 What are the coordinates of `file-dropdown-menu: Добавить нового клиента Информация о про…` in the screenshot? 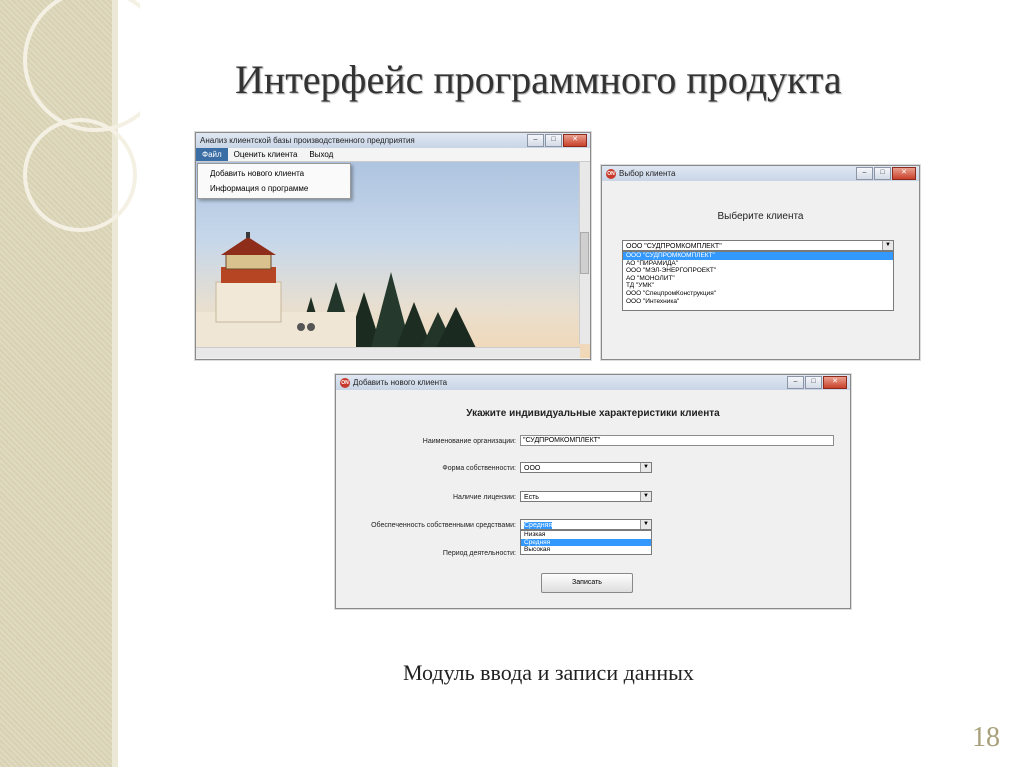 It's located at (274, 181).